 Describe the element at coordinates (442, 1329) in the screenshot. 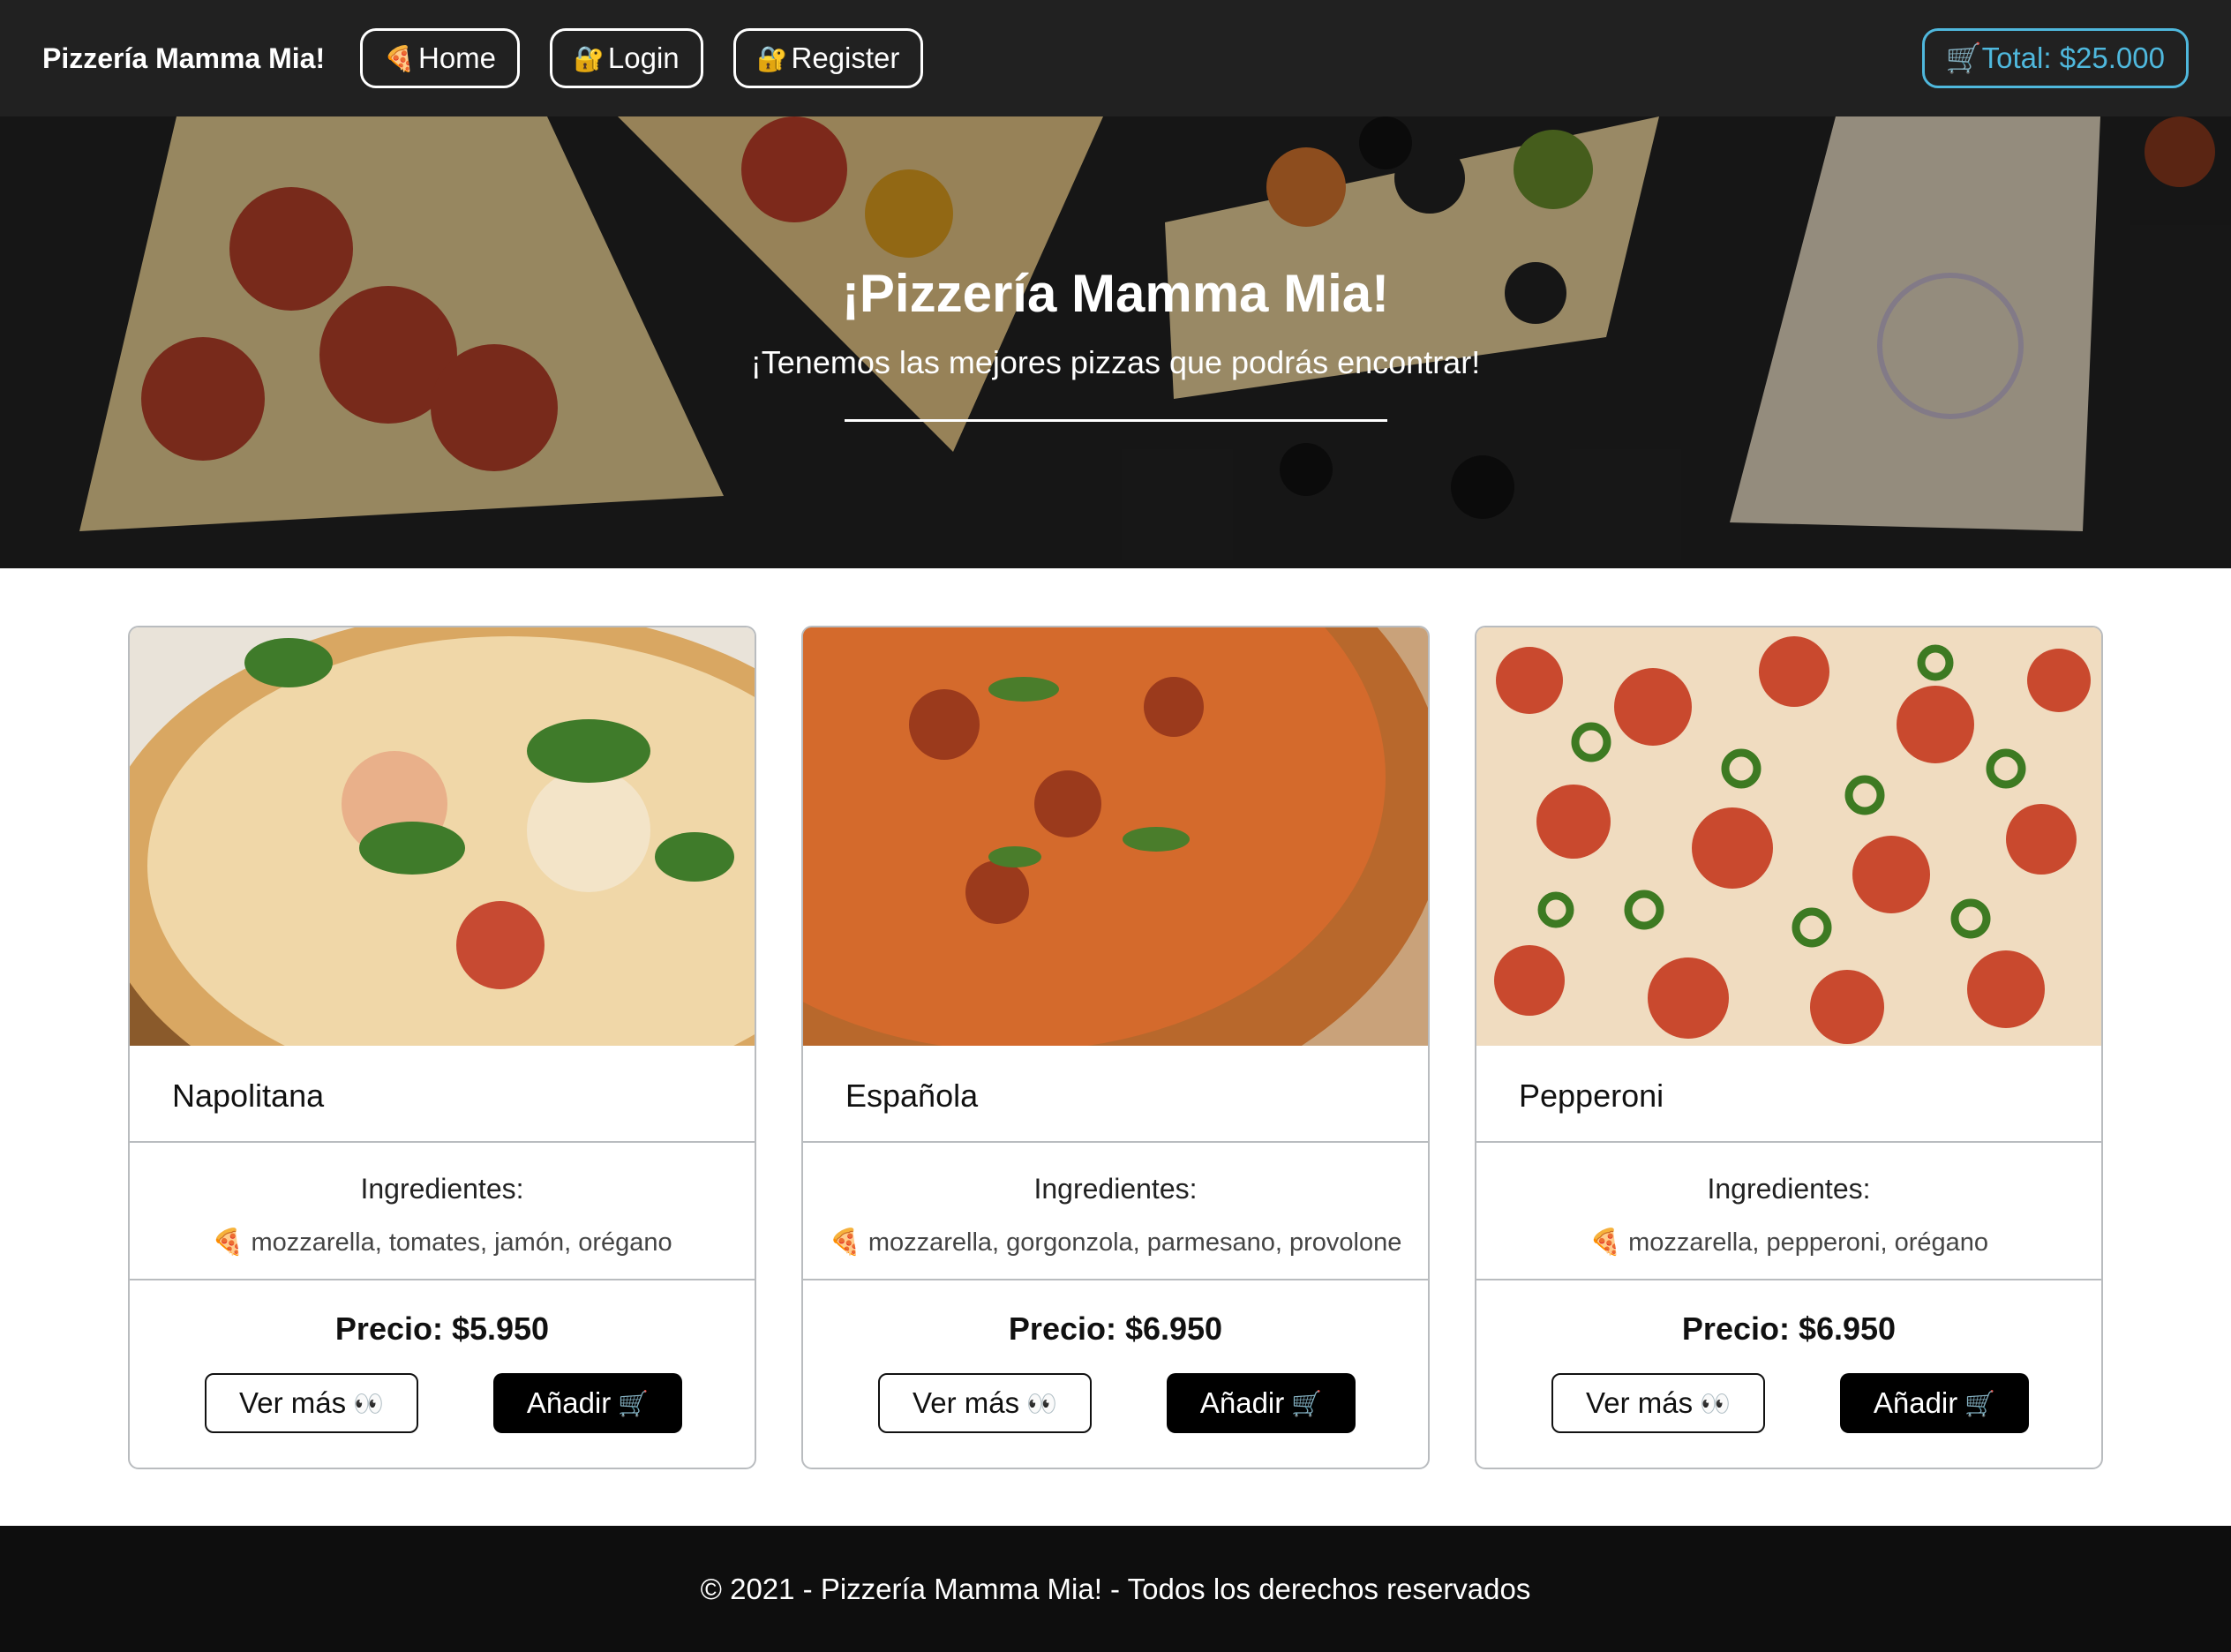

I see `pizza-price: Precio: $5.950` at that location.